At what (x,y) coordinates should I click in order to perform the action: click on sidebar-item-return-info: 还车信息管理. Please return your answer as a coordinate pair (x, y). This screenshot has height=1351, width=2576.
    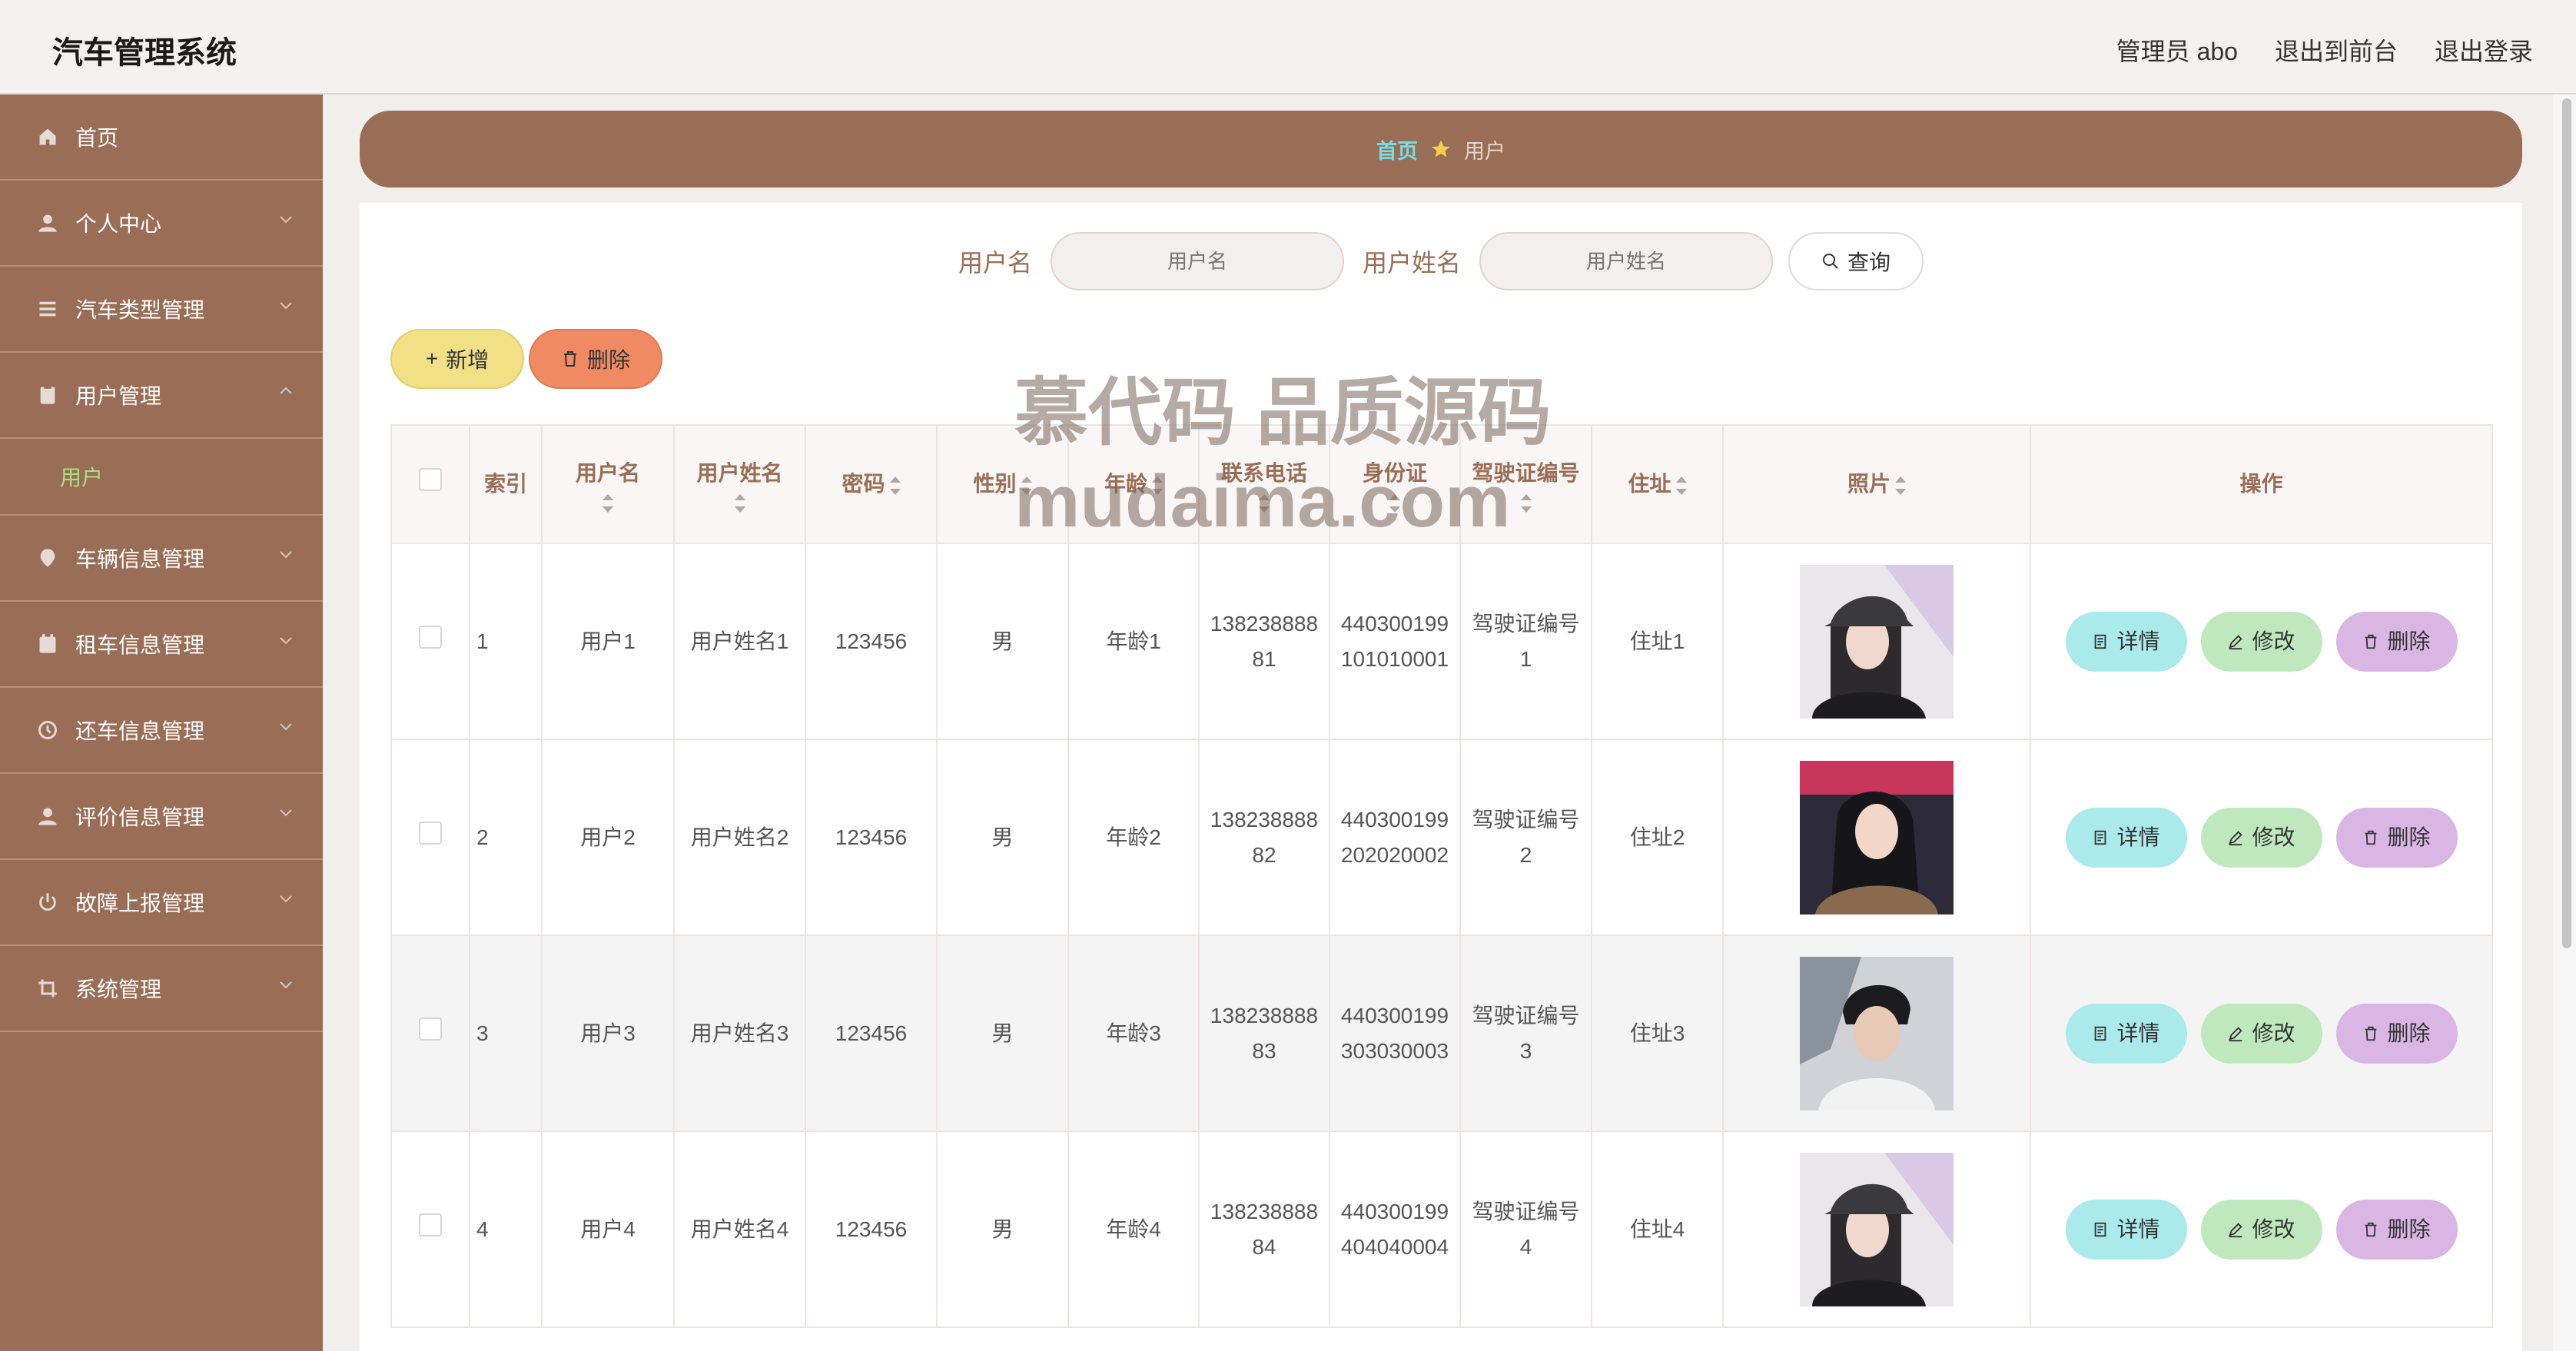
    Looking at the image, I should click on (161, 731).